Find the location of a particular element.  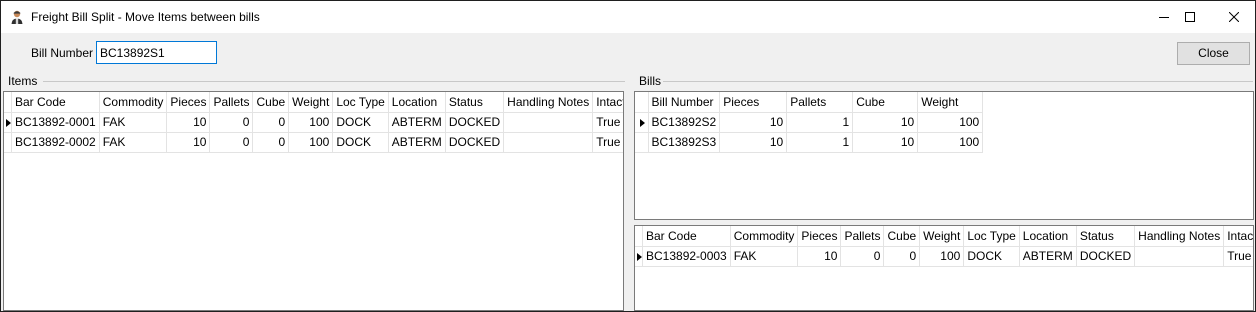

close-button: Close is located at coordinates (1213, 53).